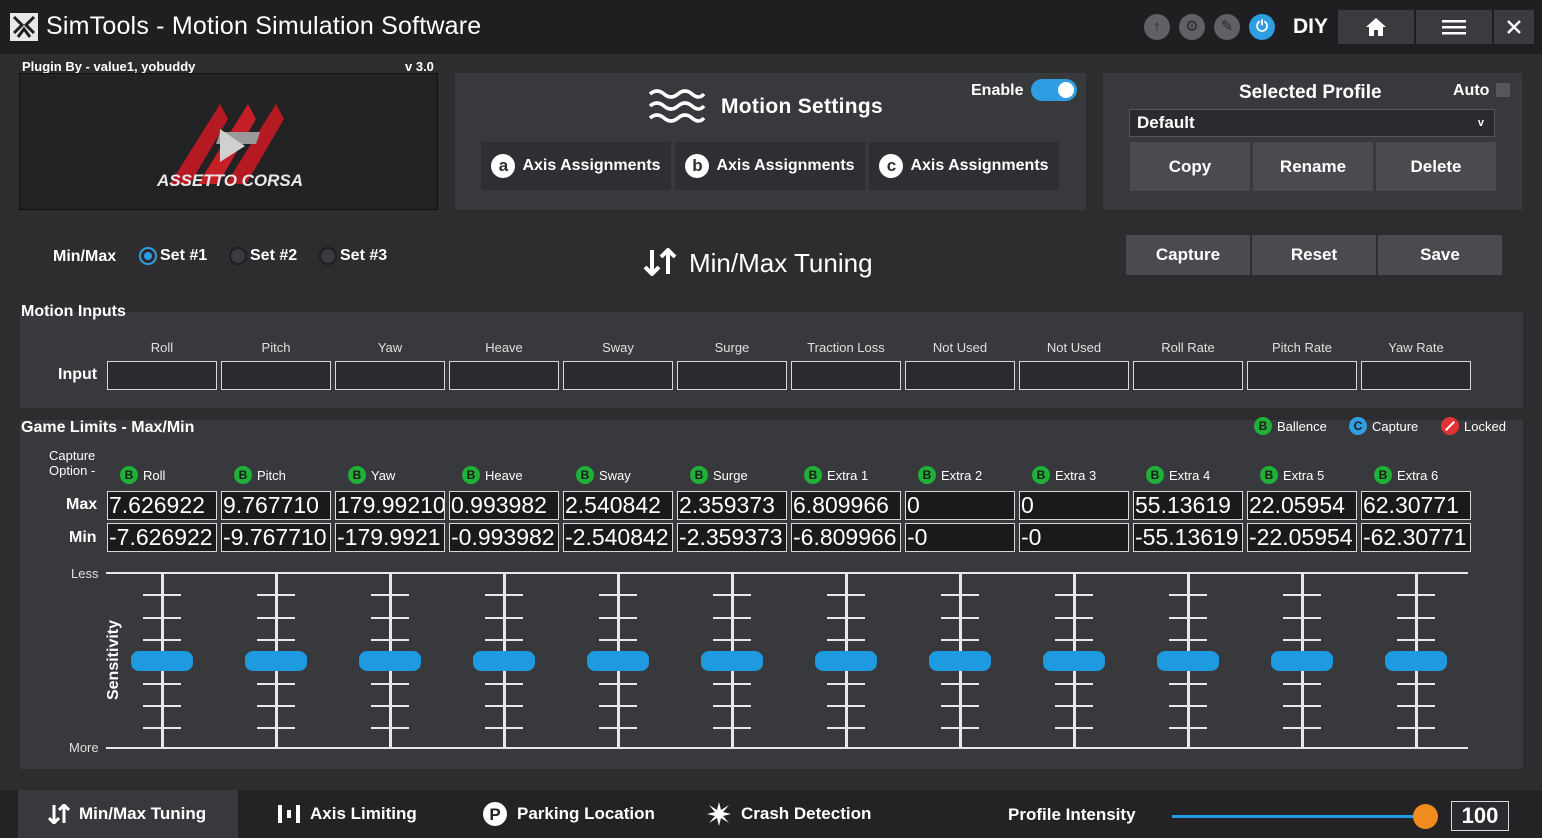  I want to click on max-value-field: 179.99210, so click(390, 505).